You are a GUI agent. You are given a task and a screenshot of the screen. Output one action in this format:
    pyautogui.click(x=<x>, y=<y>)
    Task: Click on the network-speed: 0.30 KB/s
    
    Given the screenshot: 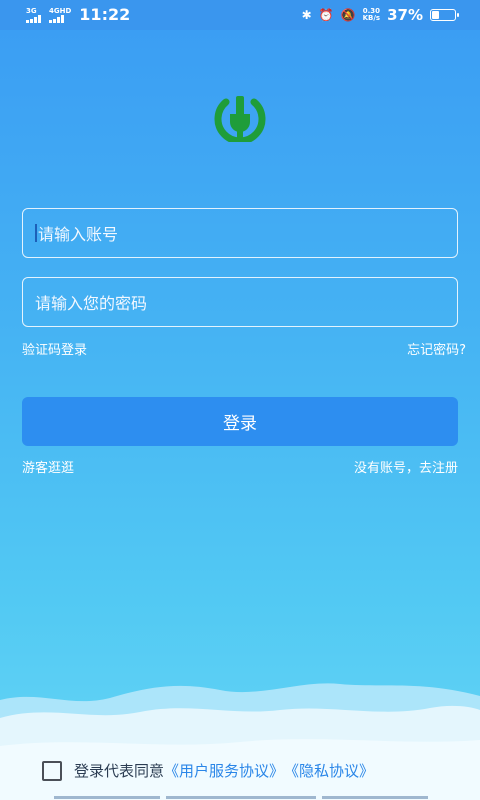 What is the action you would take?
    pyautogui.click(x=371, y=15)
    